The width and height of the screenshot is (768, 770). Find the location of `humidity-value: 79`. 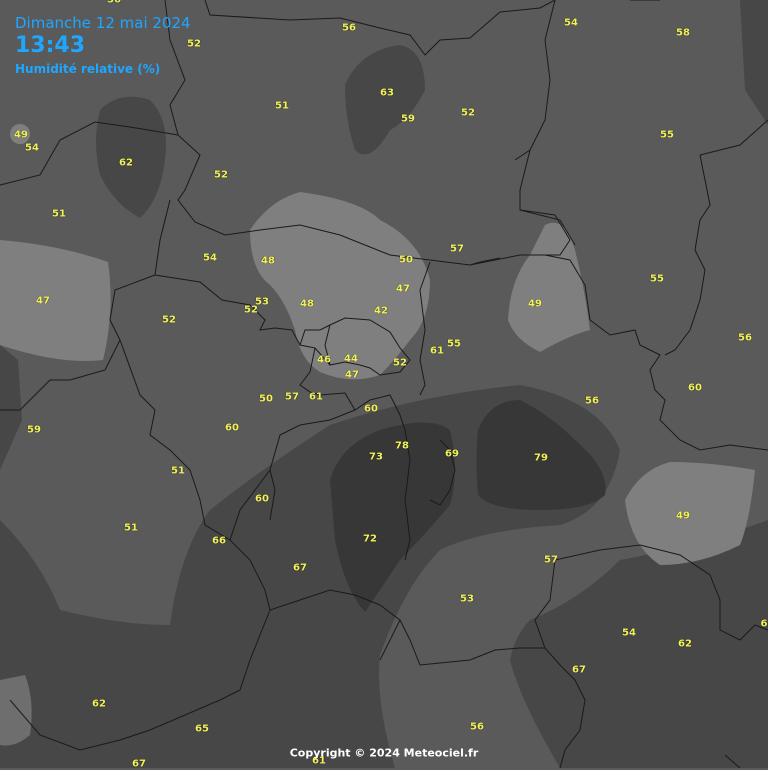

humidity-value: 79 is located at coordinates (541, 458).